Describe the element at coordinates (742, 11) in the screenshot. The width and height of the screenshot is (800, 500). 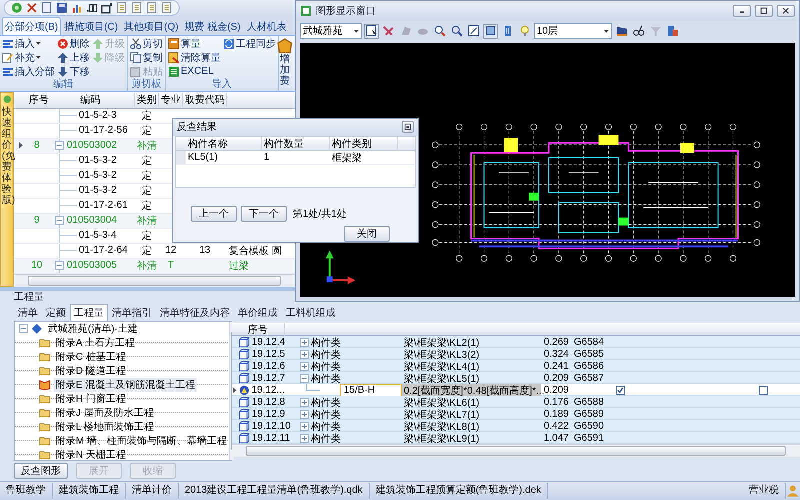
I see `minimize-button` at that location.